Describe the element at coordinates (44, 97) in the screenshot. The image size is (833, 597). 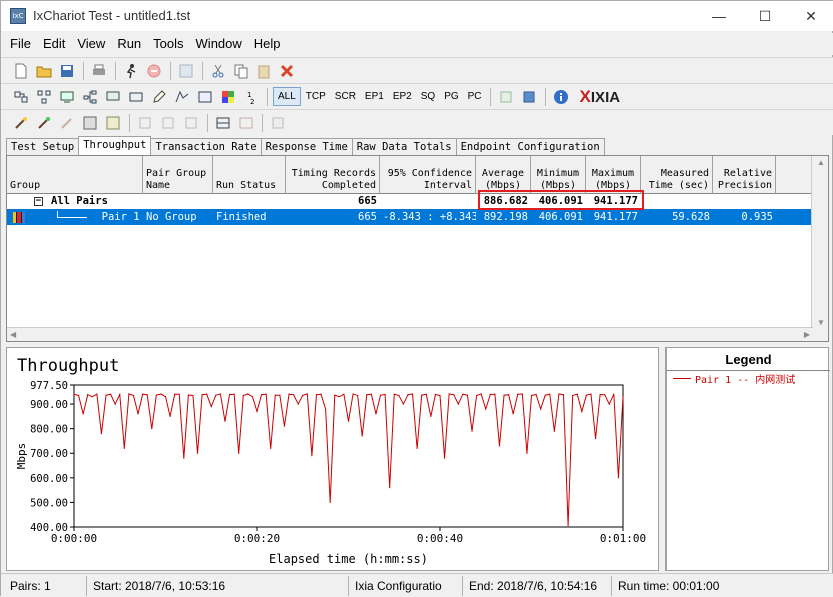
I see `multicast-pair-icon` at that location.